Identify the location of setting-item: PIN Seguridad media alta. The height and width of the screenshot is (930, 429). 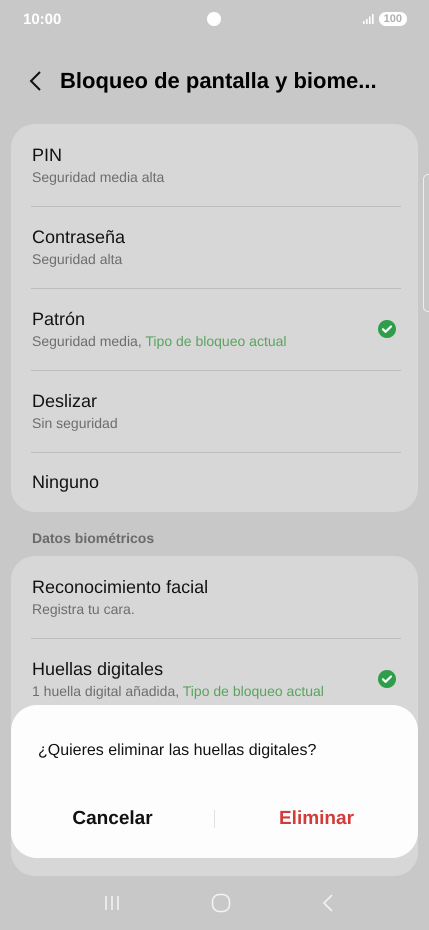
(214, 165).